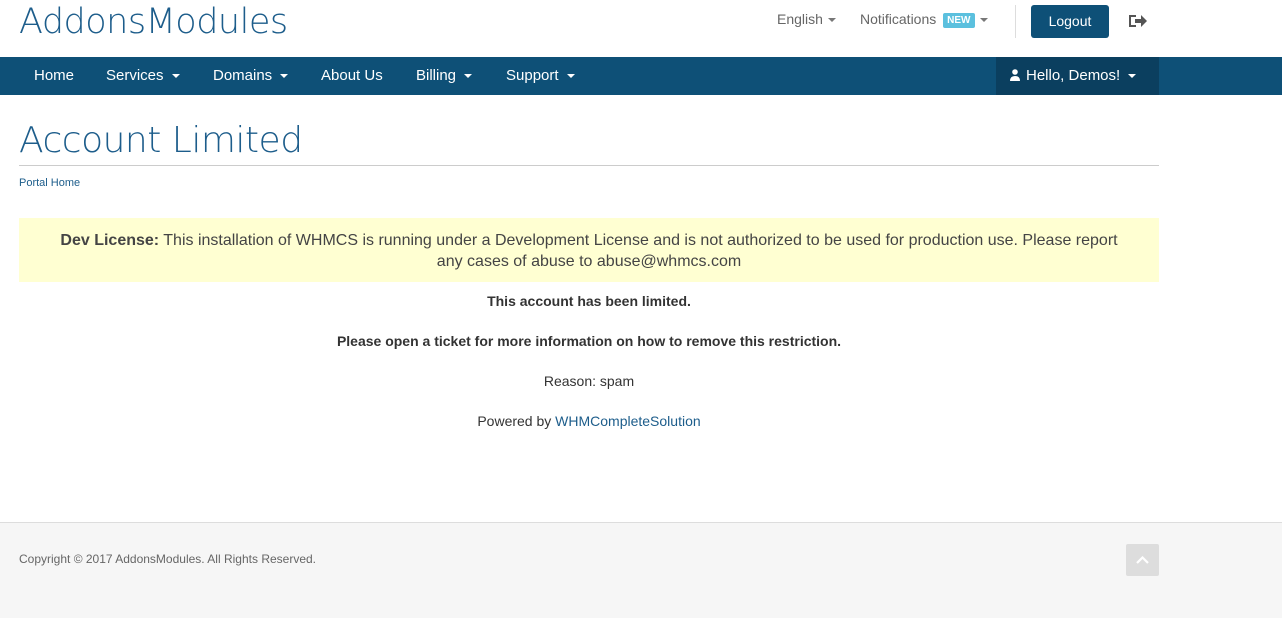 Image resolution: width=1282 pixels, height=618 pixels. I want to click on title-divider, so click(589, 165).